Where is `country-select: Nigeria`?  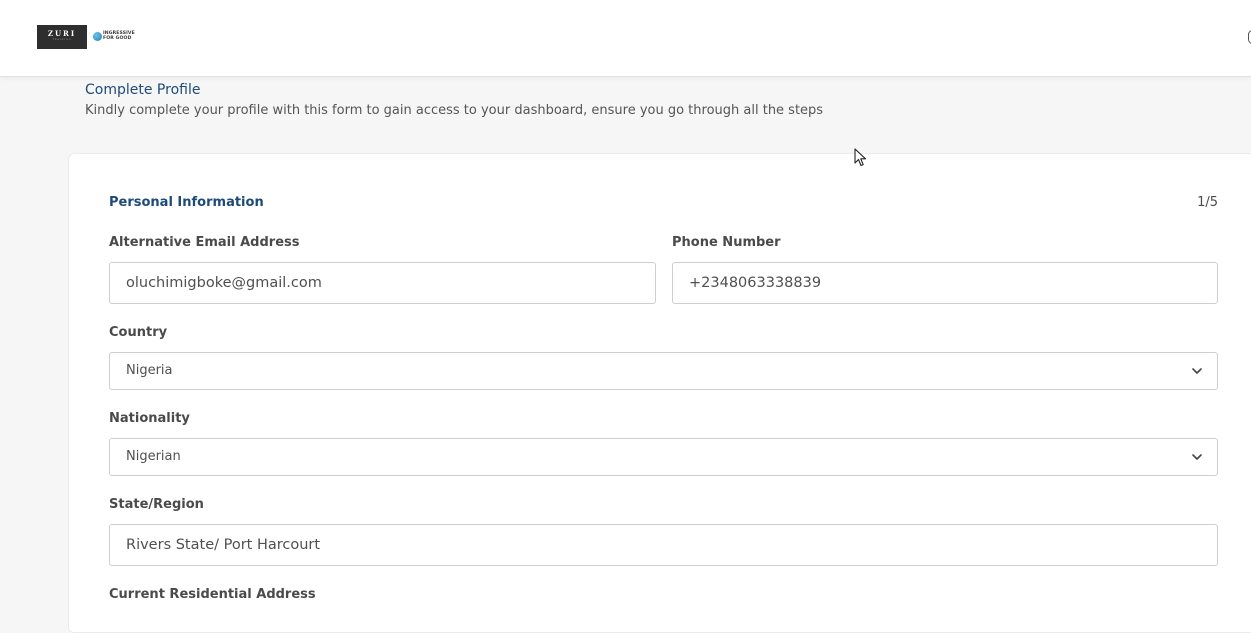
country-select: Nigeria is located at coordinates (663, 371).